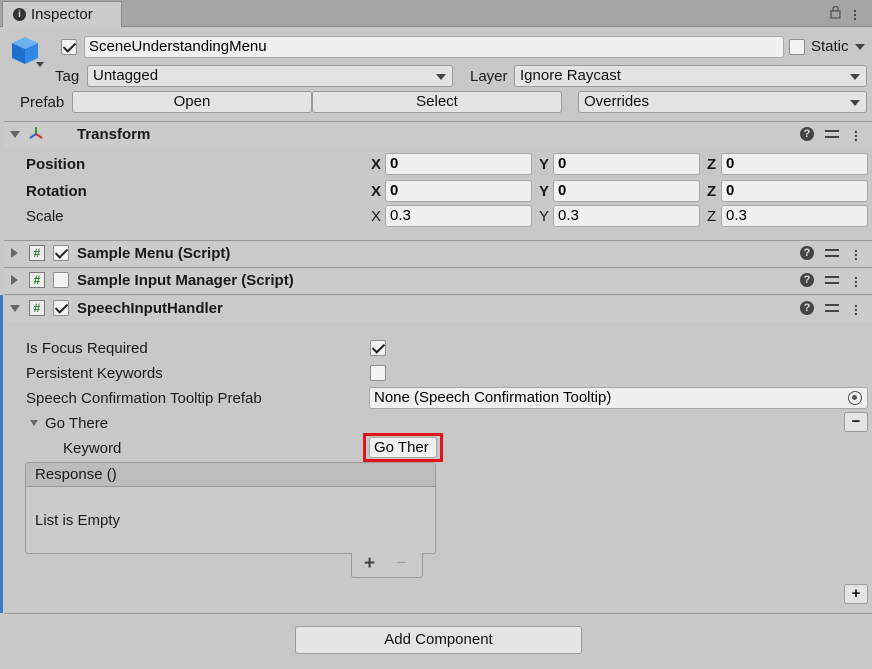 Image resolution: width=872 pixels, height=669 pixels. What do you see at coordinates (617, 101) in the screenshot?
I see `overrides-value: Overrides` at bounding box center [617, 101].